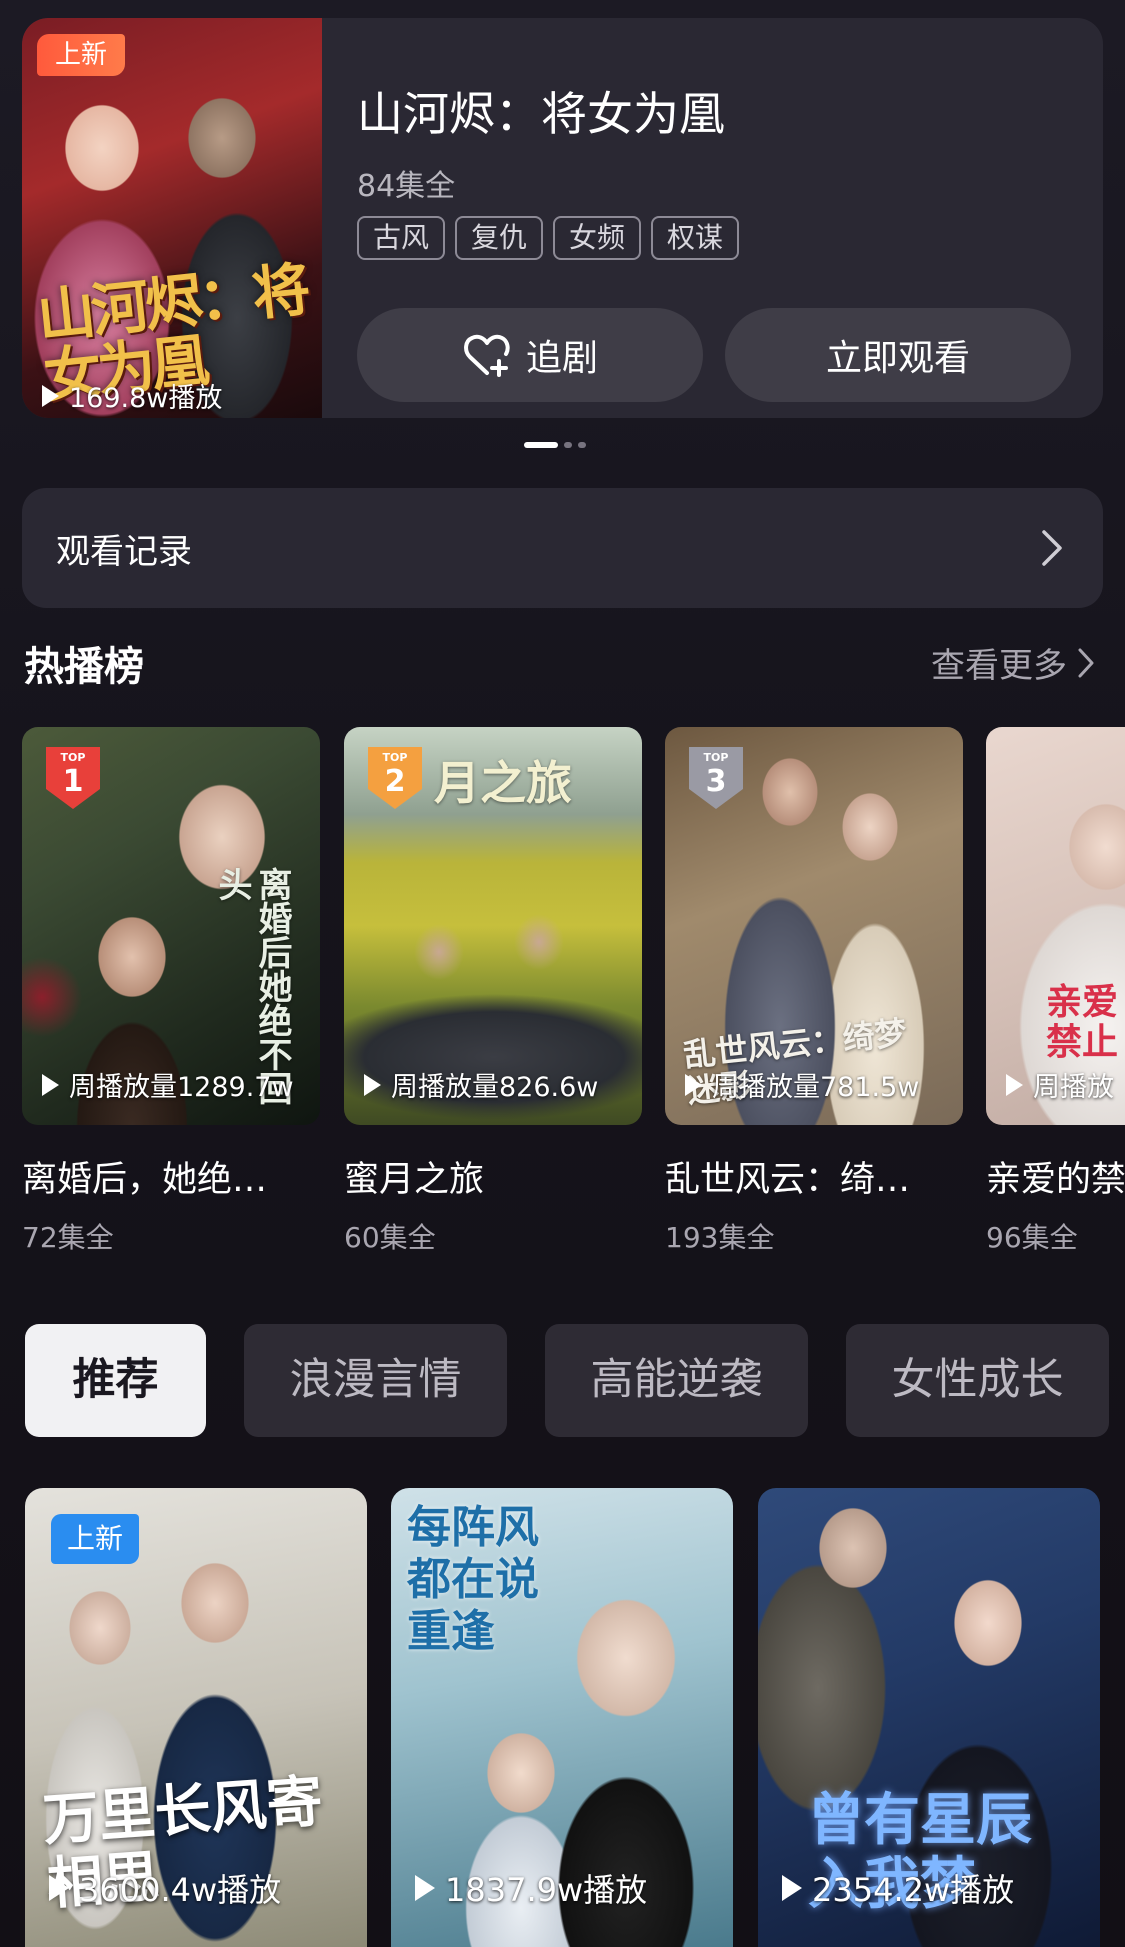 The height and width of the screenshot is (1947, 1125). I want to click on hot-list-item-episodes: 72集全, so click(68, 1237).